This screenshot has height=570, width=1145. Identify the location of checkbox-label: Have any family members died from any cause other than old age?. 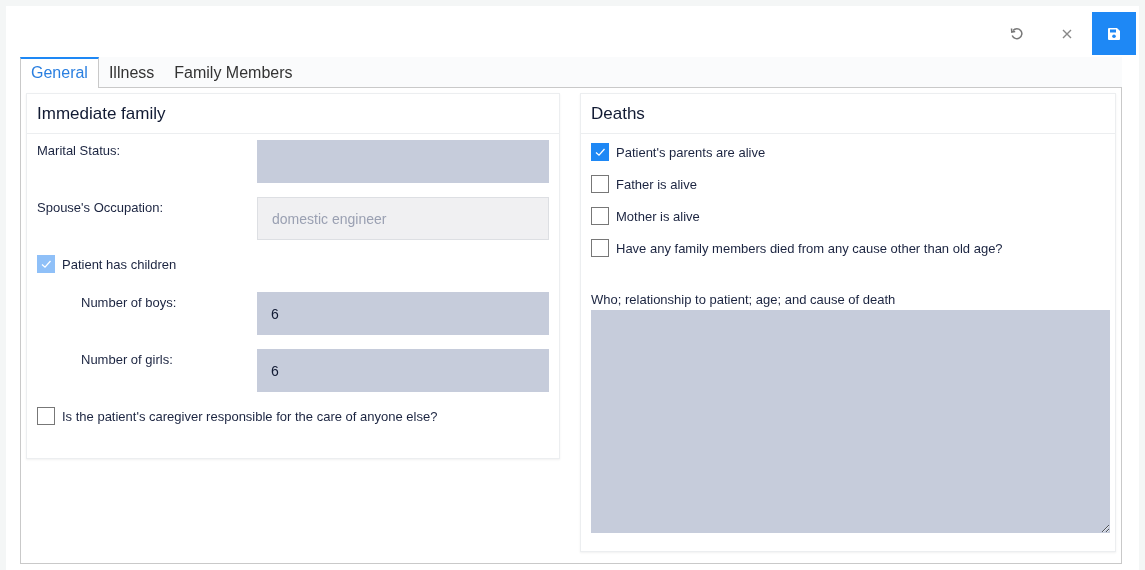
(809, 248).